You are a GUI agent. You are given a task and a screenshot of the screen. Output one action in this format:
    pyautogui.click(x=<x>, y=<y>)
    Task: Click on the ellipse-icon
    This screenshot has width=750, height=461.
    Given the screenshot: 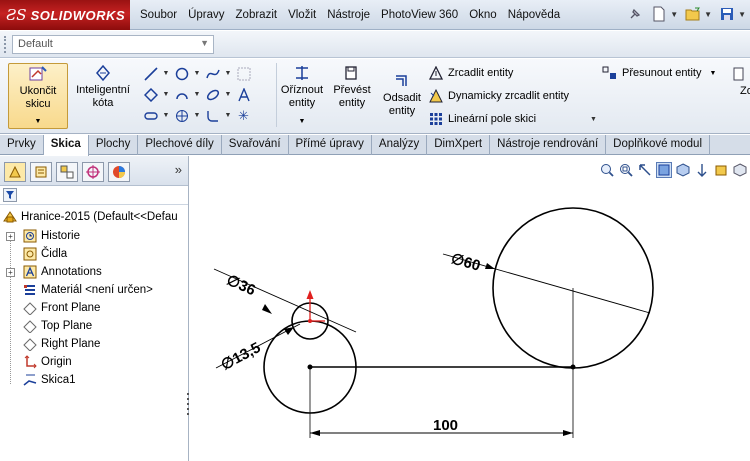 What is the action you would take?
    pyautogui.click(x=212, y=94)
    